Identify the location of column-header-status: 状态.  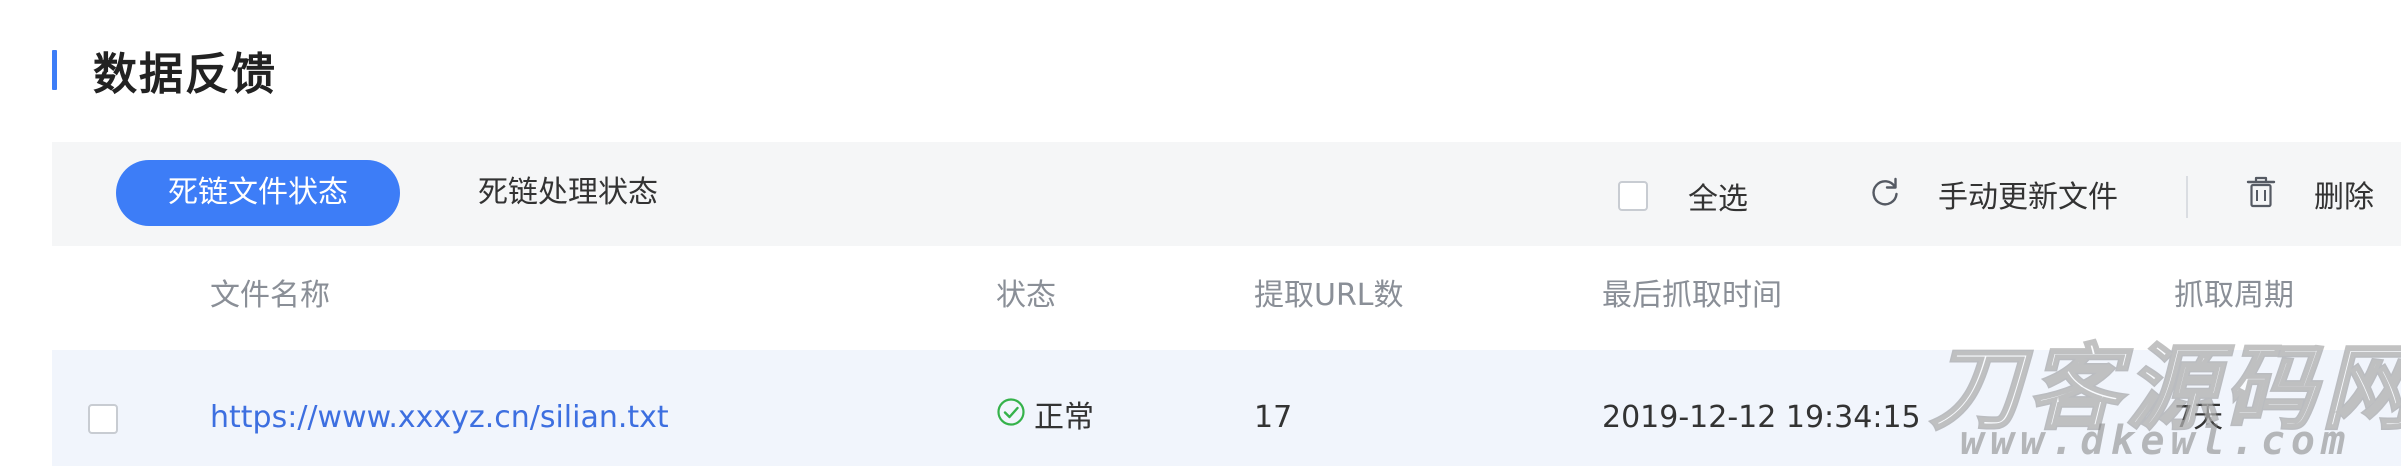
(1026, 295).